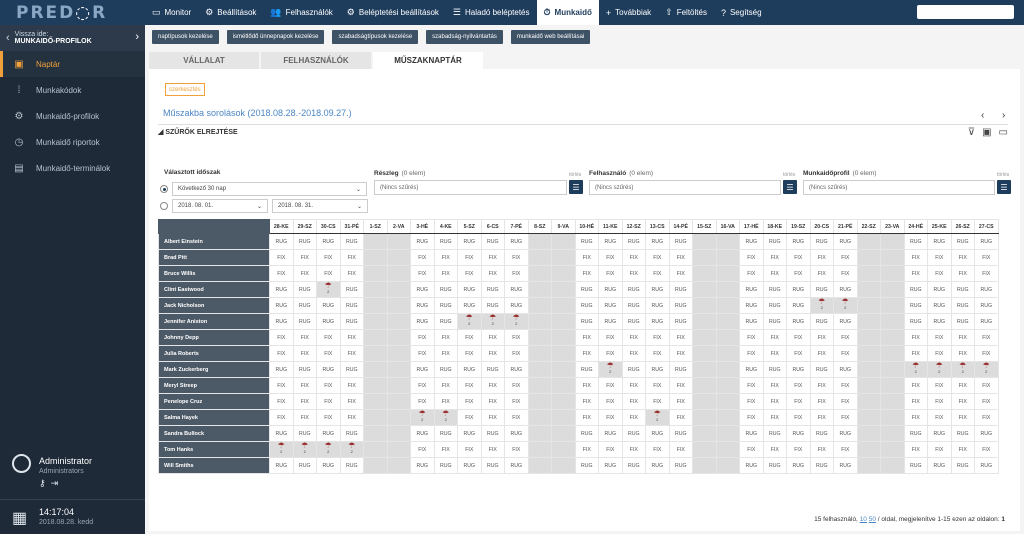  Describe the element at coordinates (301, 12) in the screenshot. I see `topnav-users: 👥 Felhasználók` at that location.